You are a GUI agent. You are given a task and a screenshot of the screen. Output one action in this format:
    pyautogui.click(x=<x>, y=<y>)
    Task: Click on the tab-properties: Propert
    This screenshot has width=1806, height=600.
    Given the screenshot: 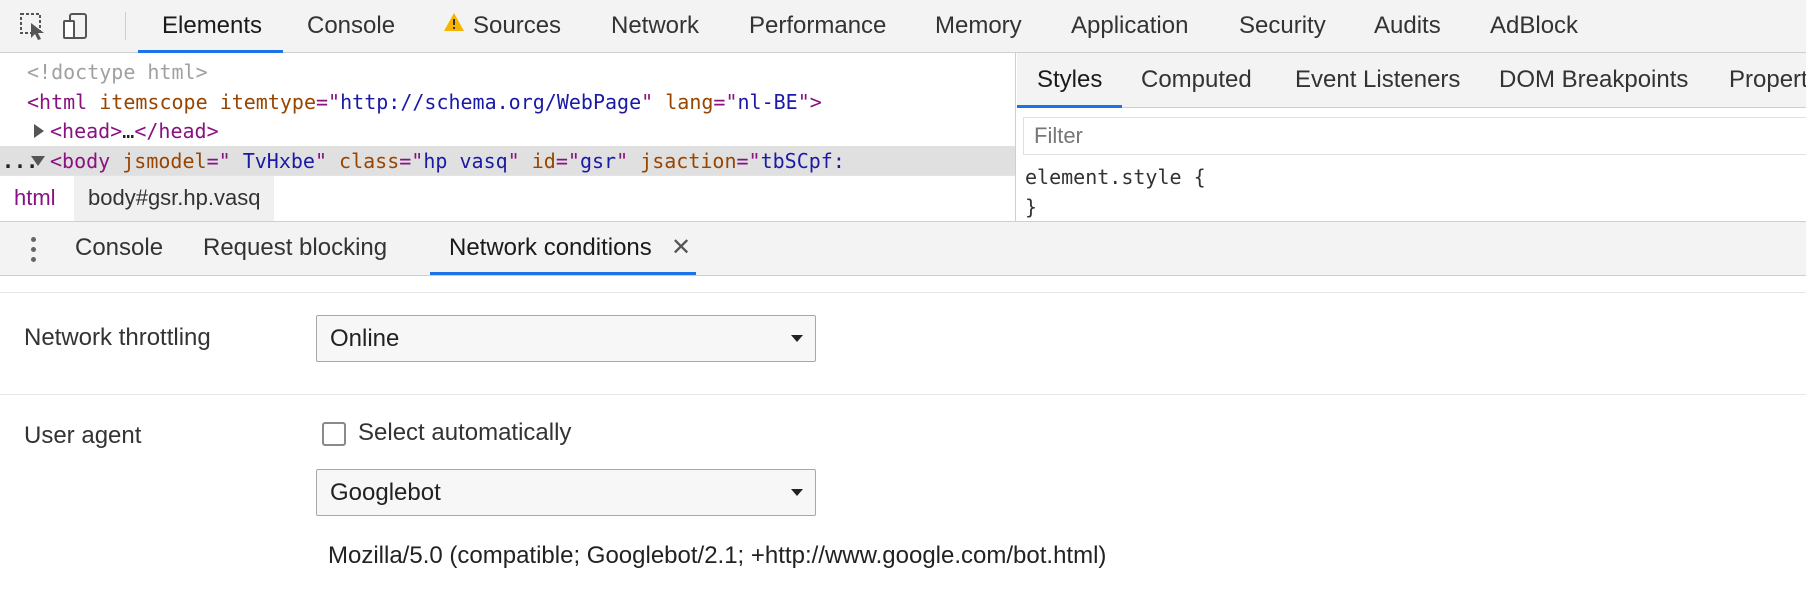 What is the action you would take?
    pyautogui.click(x=1767, y=80)
    